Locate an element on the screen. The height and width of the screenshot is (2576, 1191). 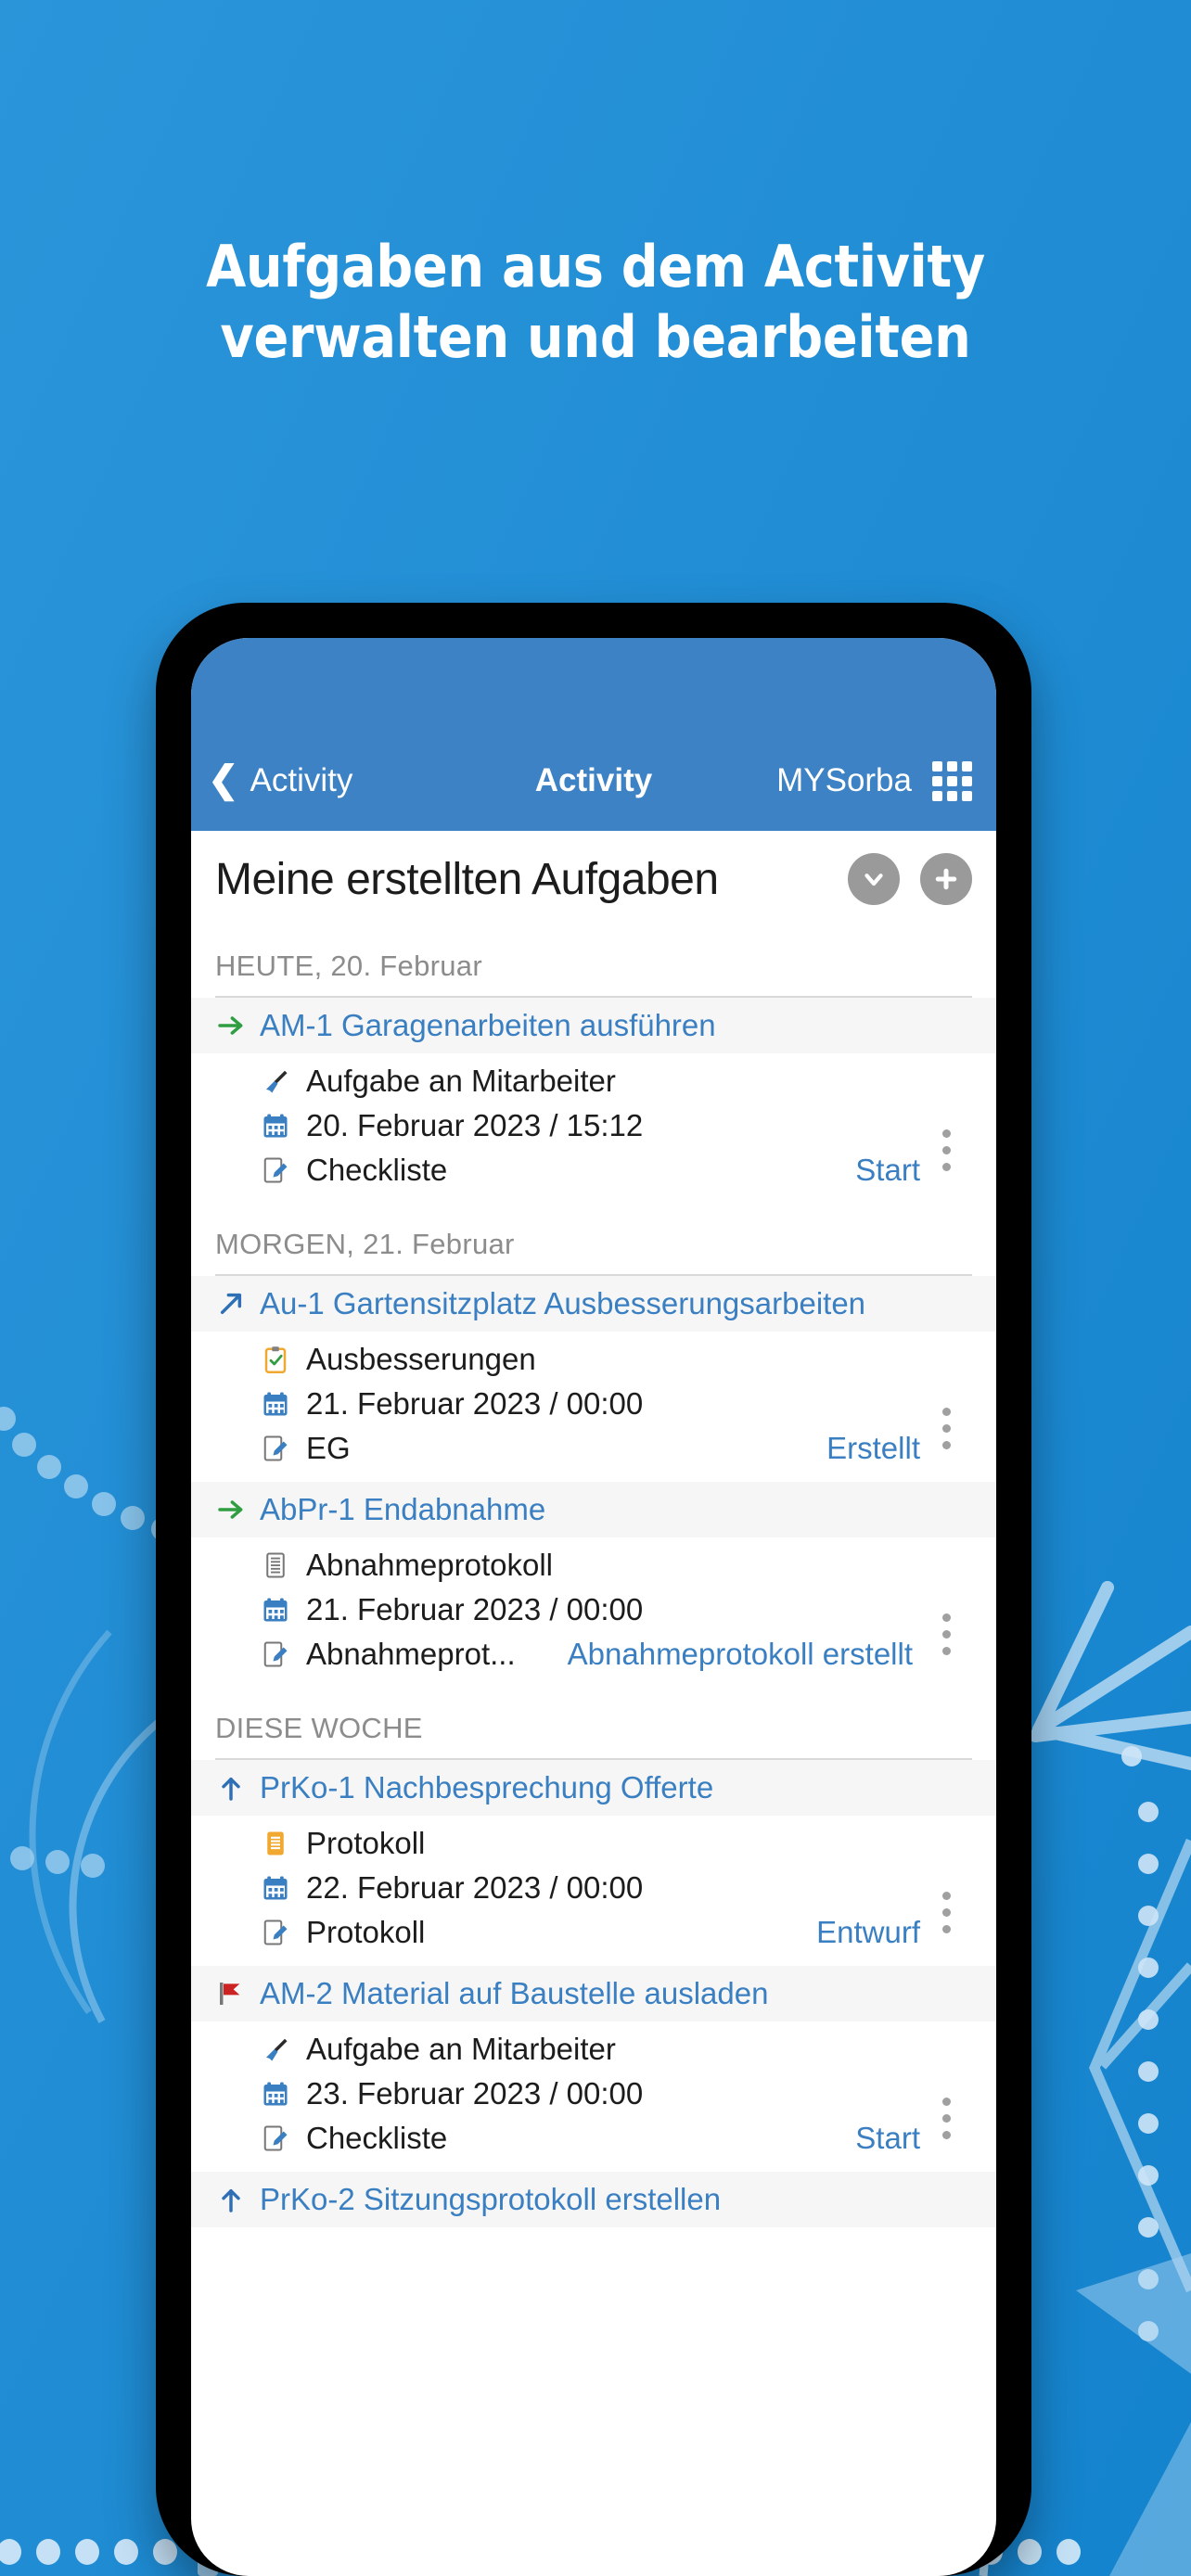
document-lines-icon is located at coordinates (275, 1565).